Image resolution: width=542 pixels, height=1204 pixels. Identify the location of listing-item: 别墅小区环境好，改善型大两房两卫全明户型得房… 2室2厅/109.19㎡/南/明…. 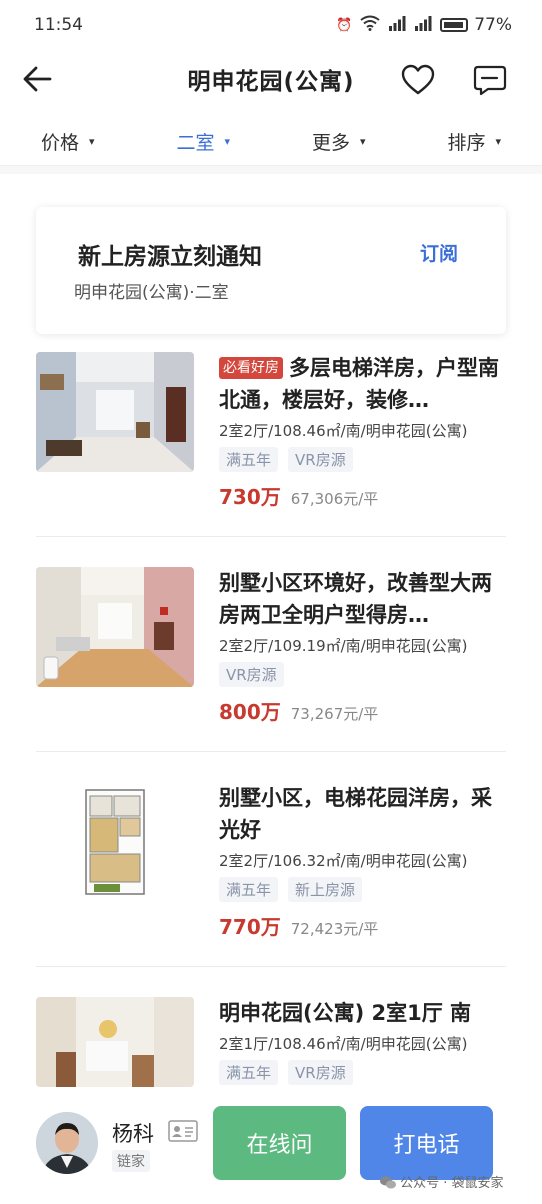
(271, 647).